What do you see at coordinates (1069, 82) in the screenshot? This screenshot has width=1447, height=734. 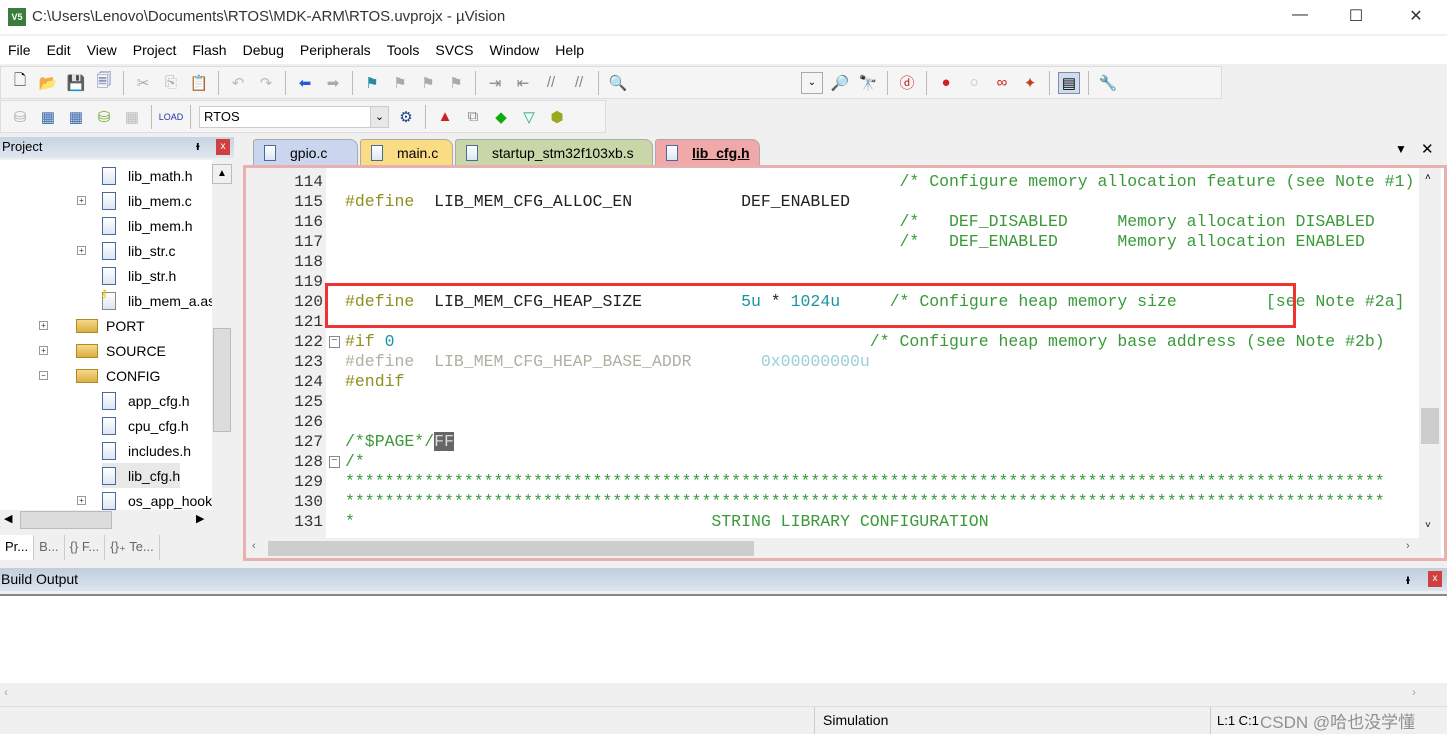 I see `window-layout-icon: ▤` at bounding box center [1069, 82].